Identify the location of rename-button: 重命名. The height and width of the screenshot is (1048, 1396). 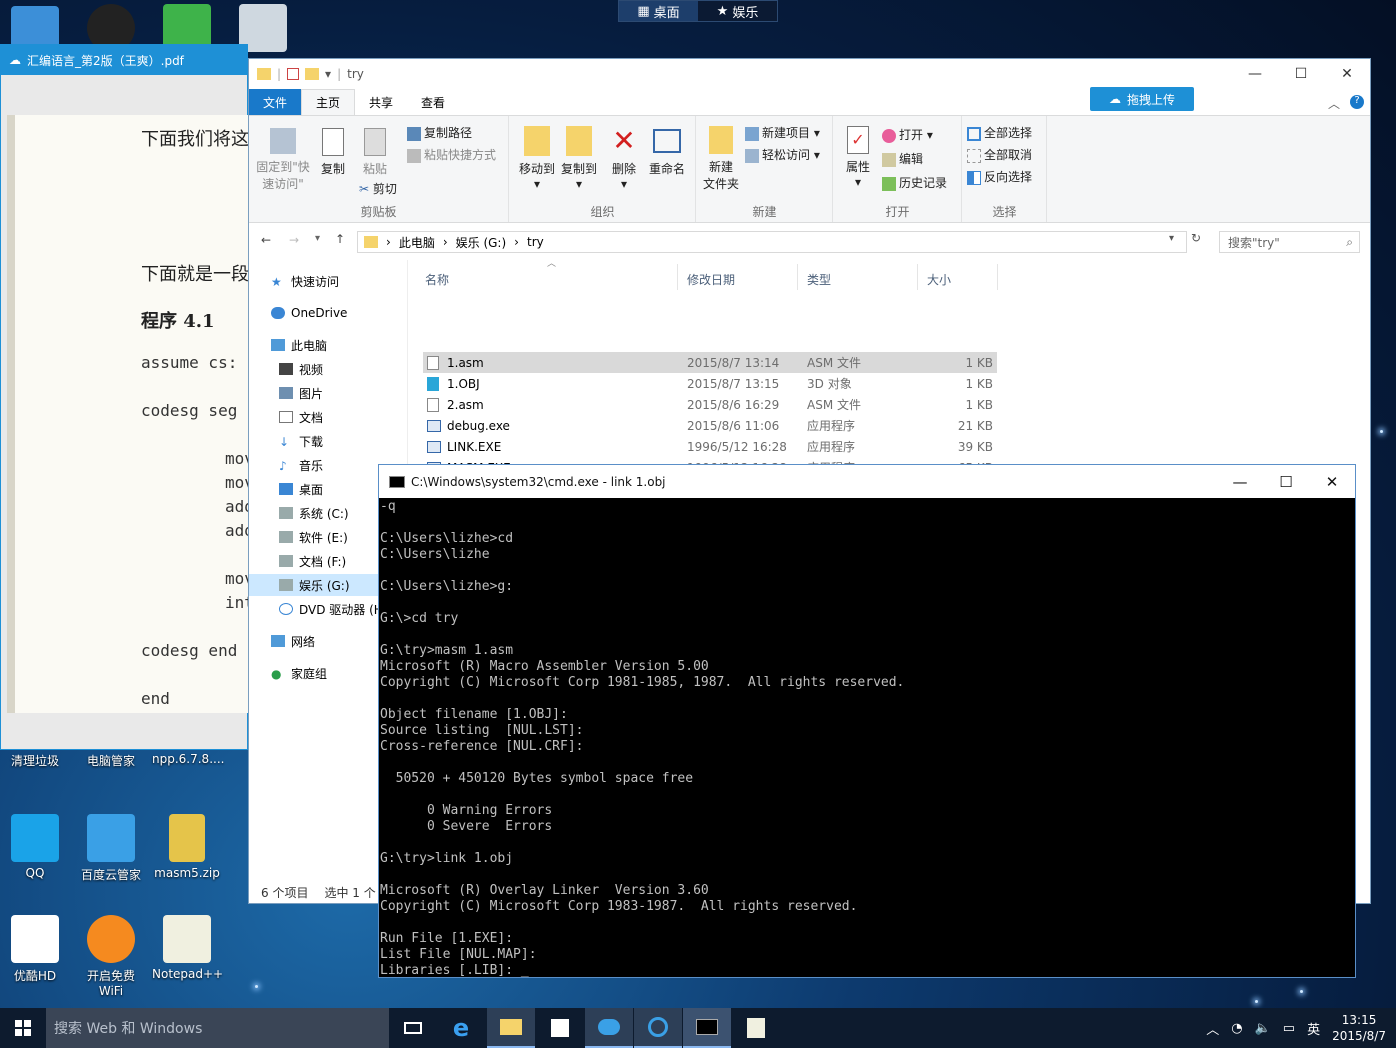
(667, 151).